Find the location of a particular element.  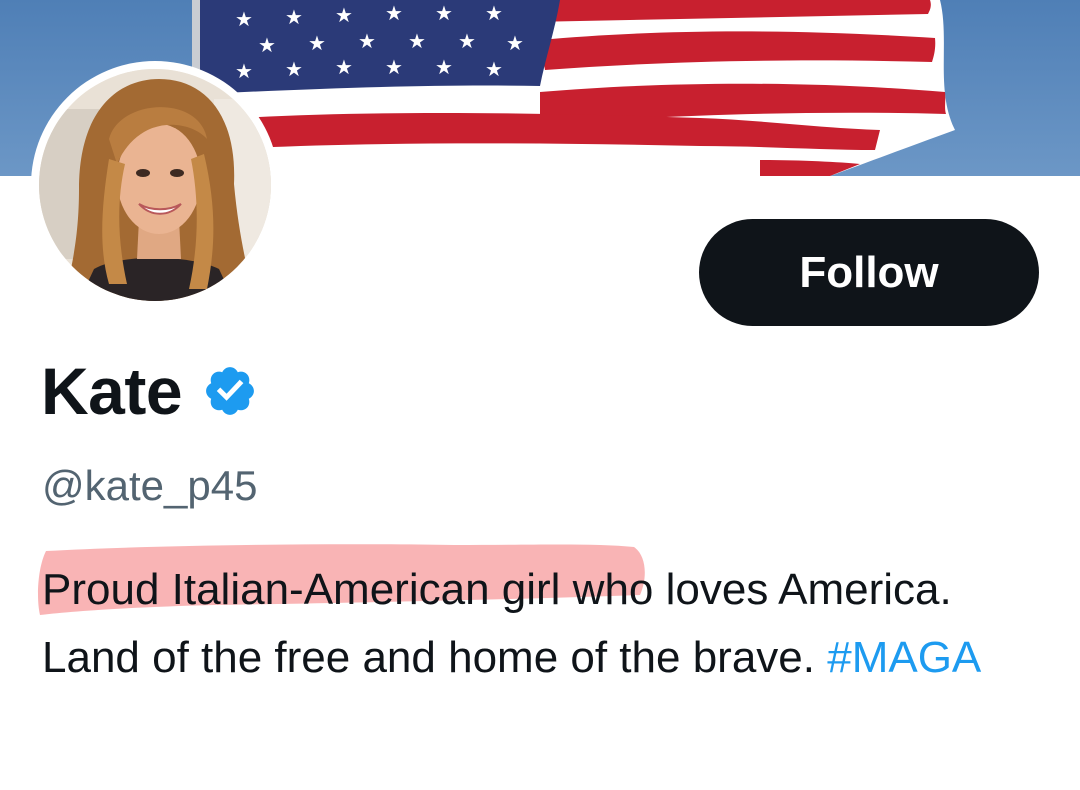

profile-name-row: Kate is located at coordinates (149, 391).